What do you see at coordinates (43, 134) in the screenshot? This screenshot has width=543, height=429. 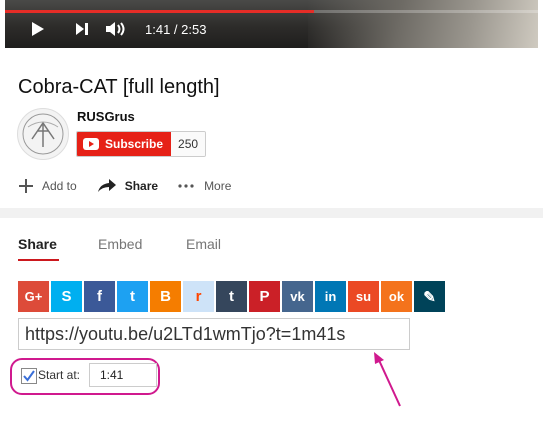 I see `avatar` at bounding box center [43, 134].